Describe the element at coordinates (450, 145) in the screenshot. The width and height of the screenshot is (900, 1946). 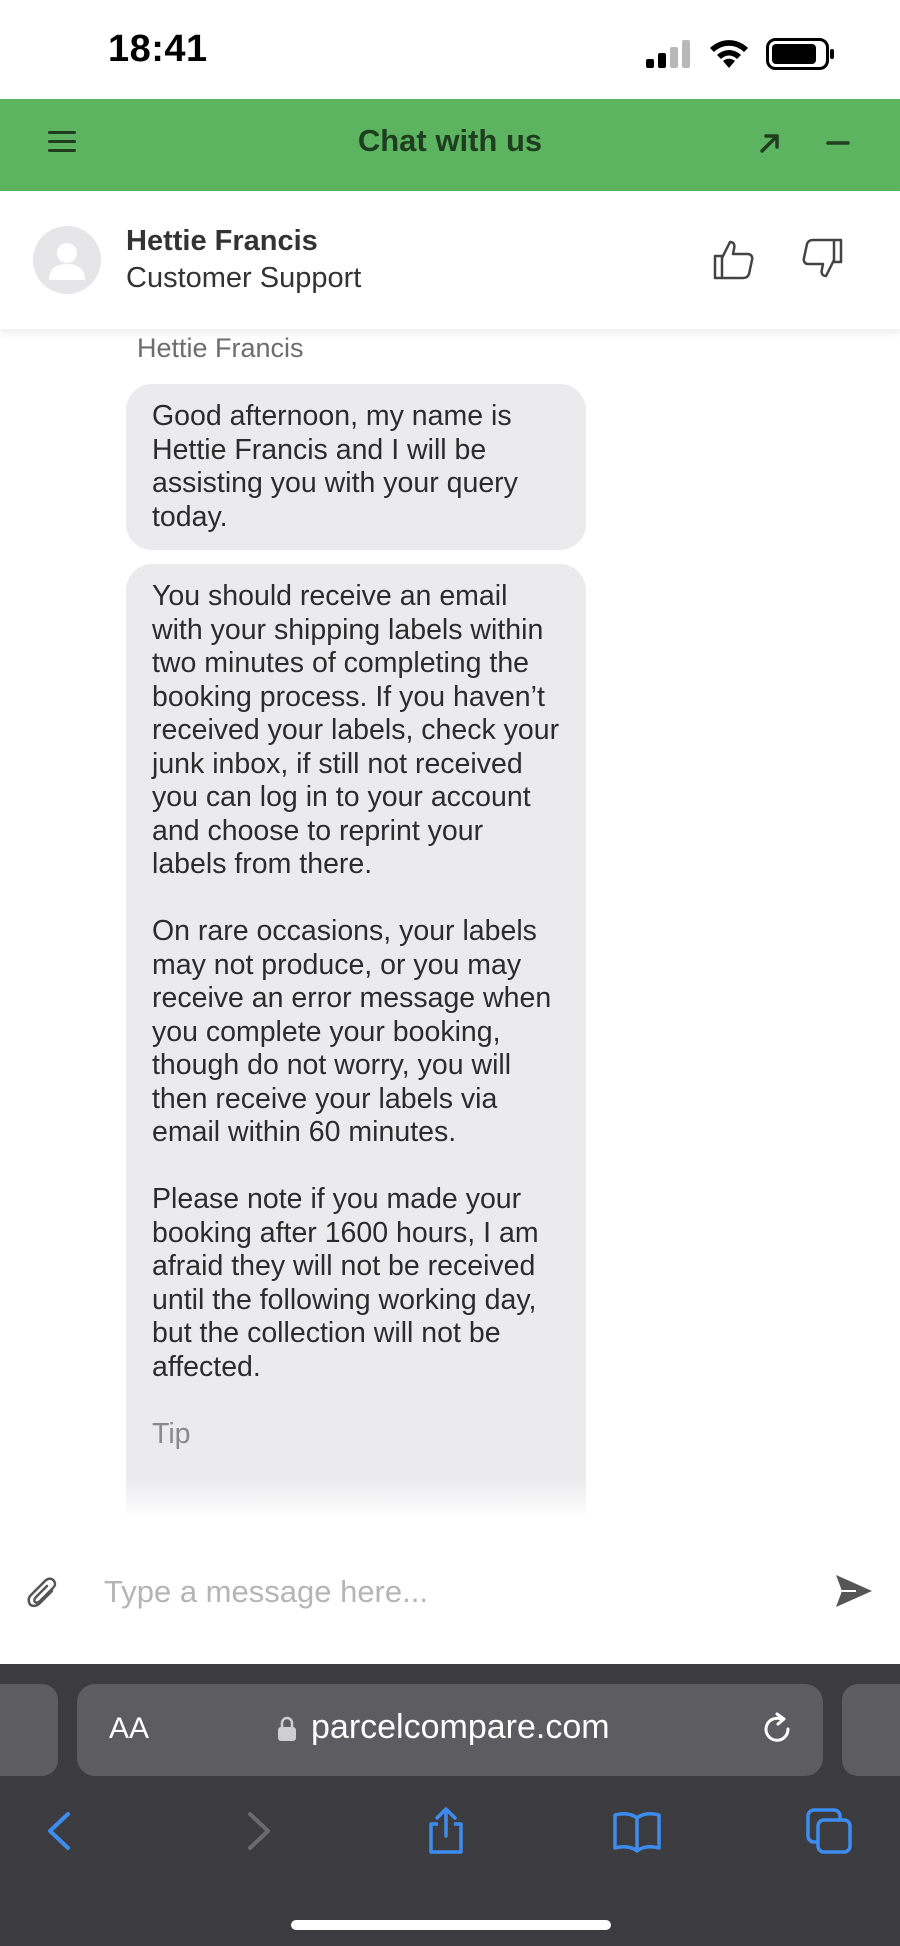
I see `chat-header: Chat with us` at that location.